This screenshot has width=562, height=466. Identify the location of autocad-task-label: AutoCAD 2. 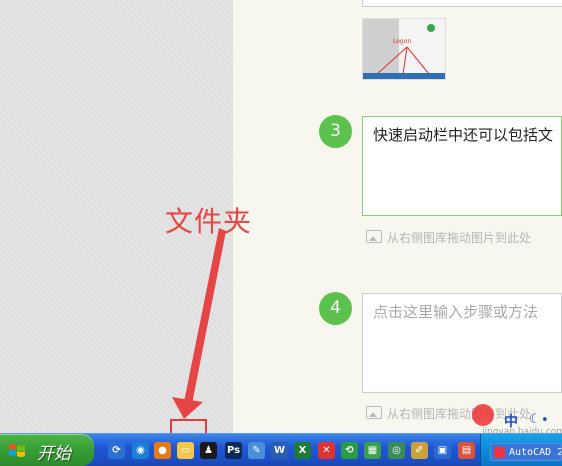
(535, 452).